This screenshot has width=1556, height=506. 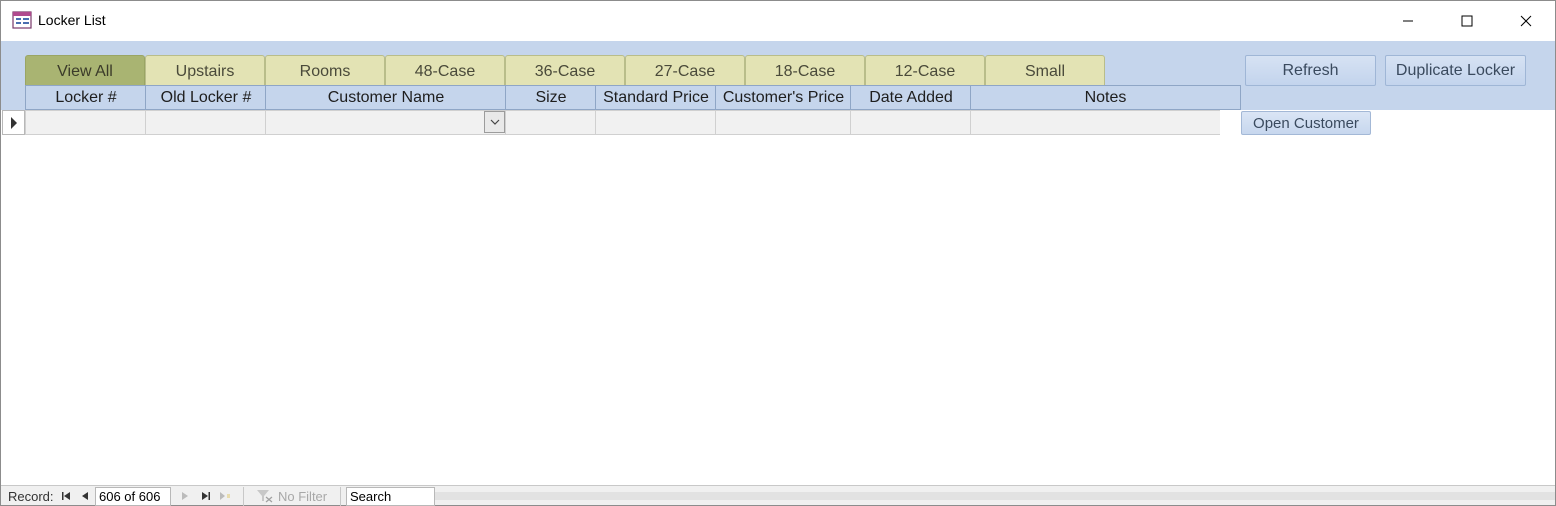 I want to click on tab-36-case: 36-Case, so click(x=565, y=70).